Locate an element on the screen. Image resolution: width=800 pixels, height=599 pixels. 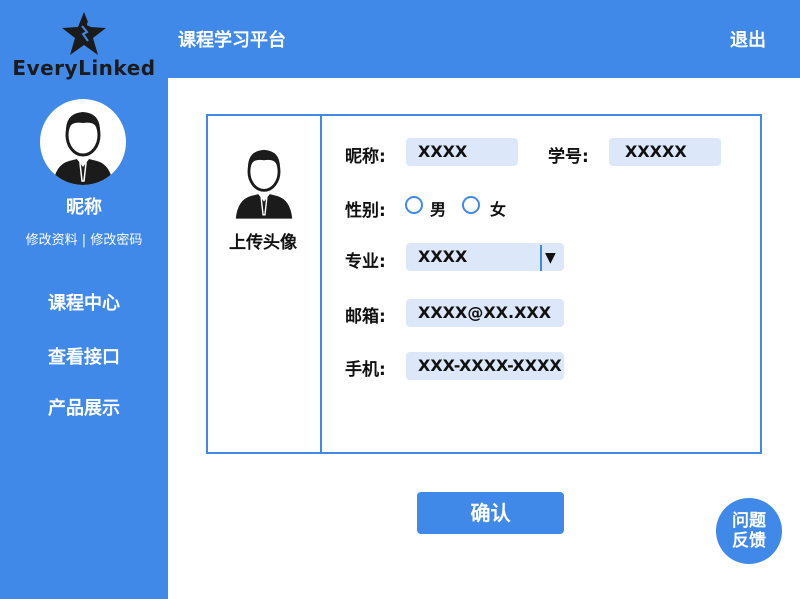
phone-field: XXX-XXXX-XXXX is located at coordinates (485, 366).